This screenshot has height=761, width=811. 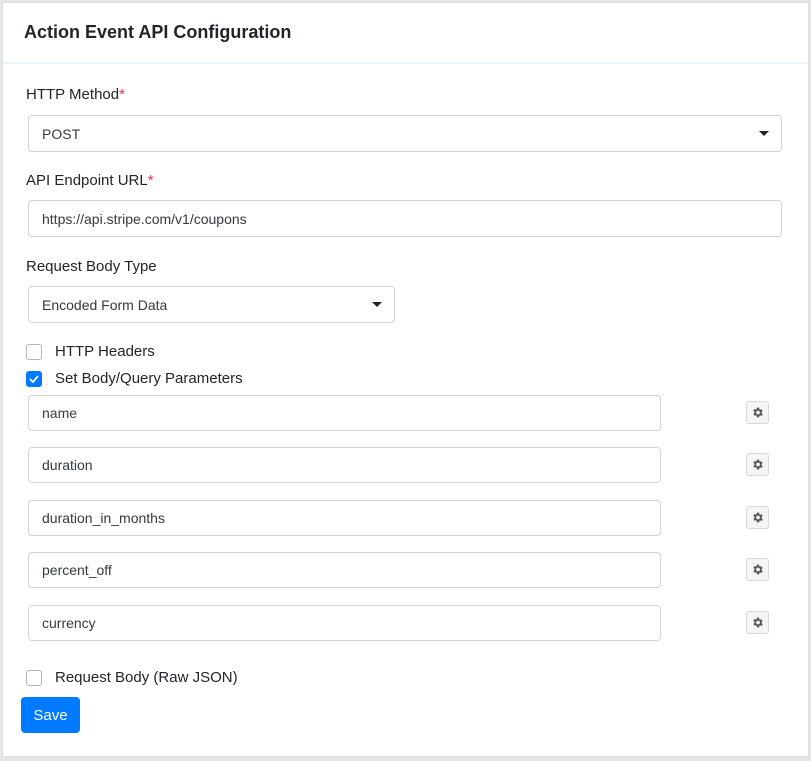 I want to click on set-body-params-checkbox, so click(x=34, y=378).